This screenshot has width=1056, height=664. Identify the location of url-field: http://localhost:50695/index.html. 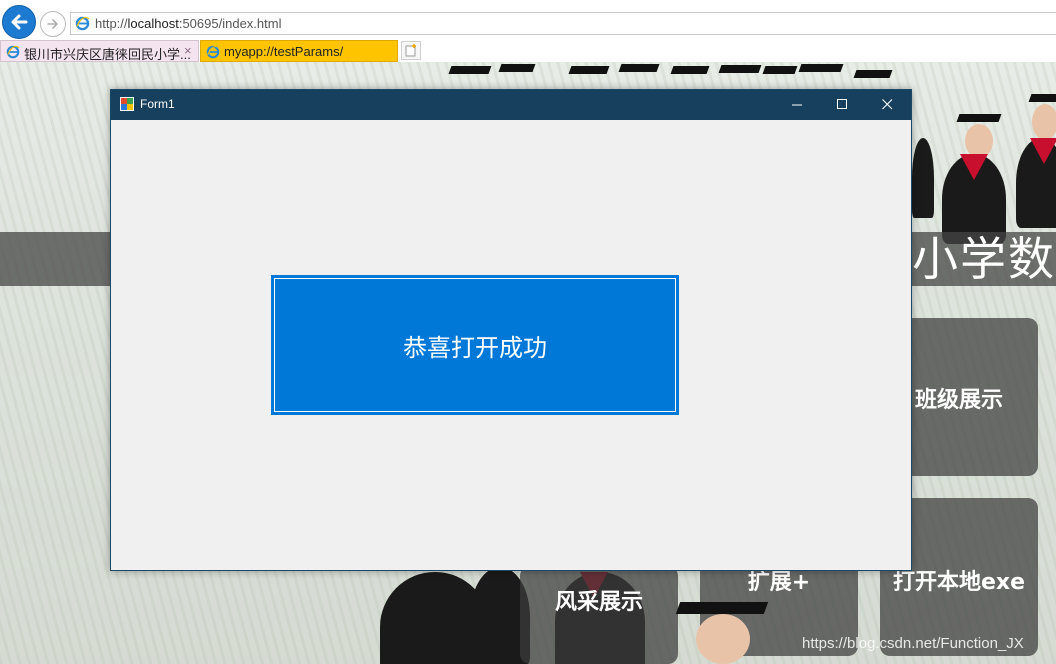
(563, 23).